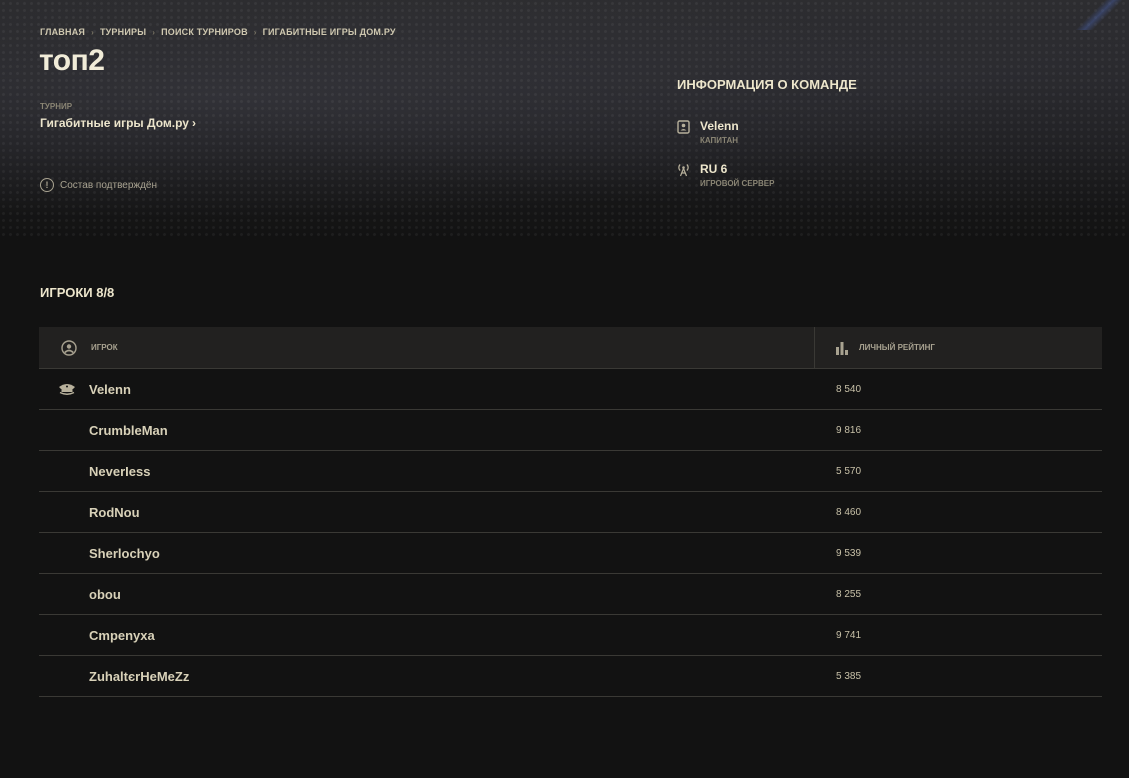 The height and width of the screenshot is (778, 1129). I want to click on table-row: NeverIess 5 570, so click(570, 471).